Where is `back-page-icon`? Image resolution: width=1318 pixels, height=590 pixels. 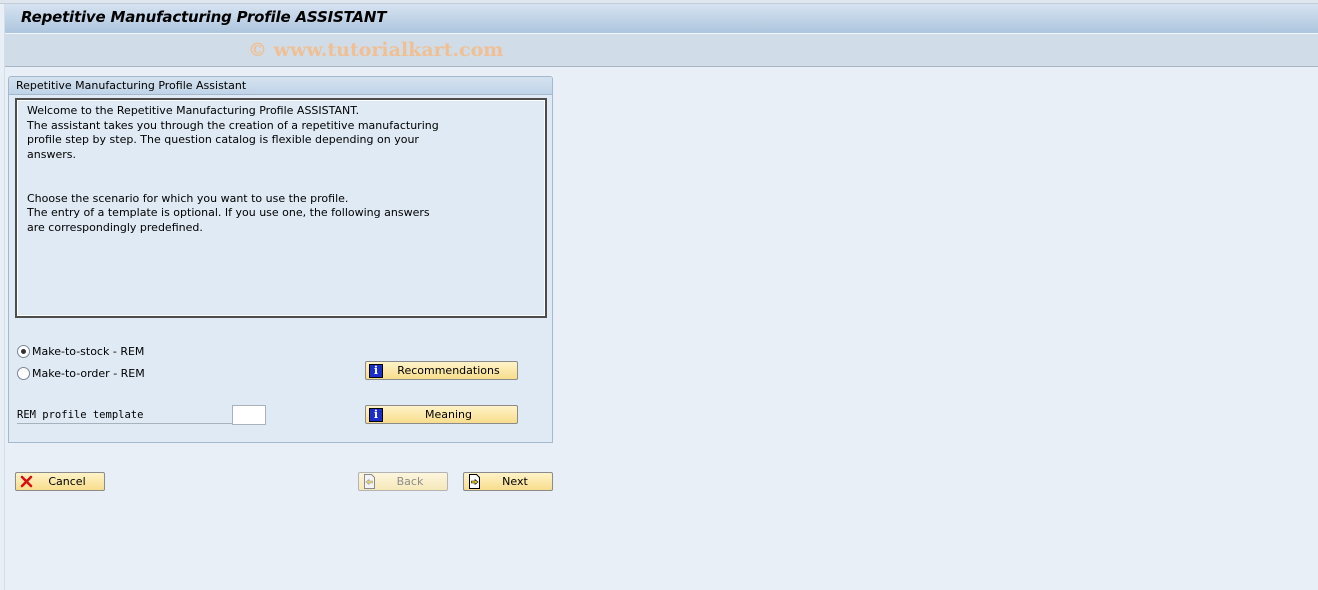 back-page-icon is located at coordinates (369, 481).